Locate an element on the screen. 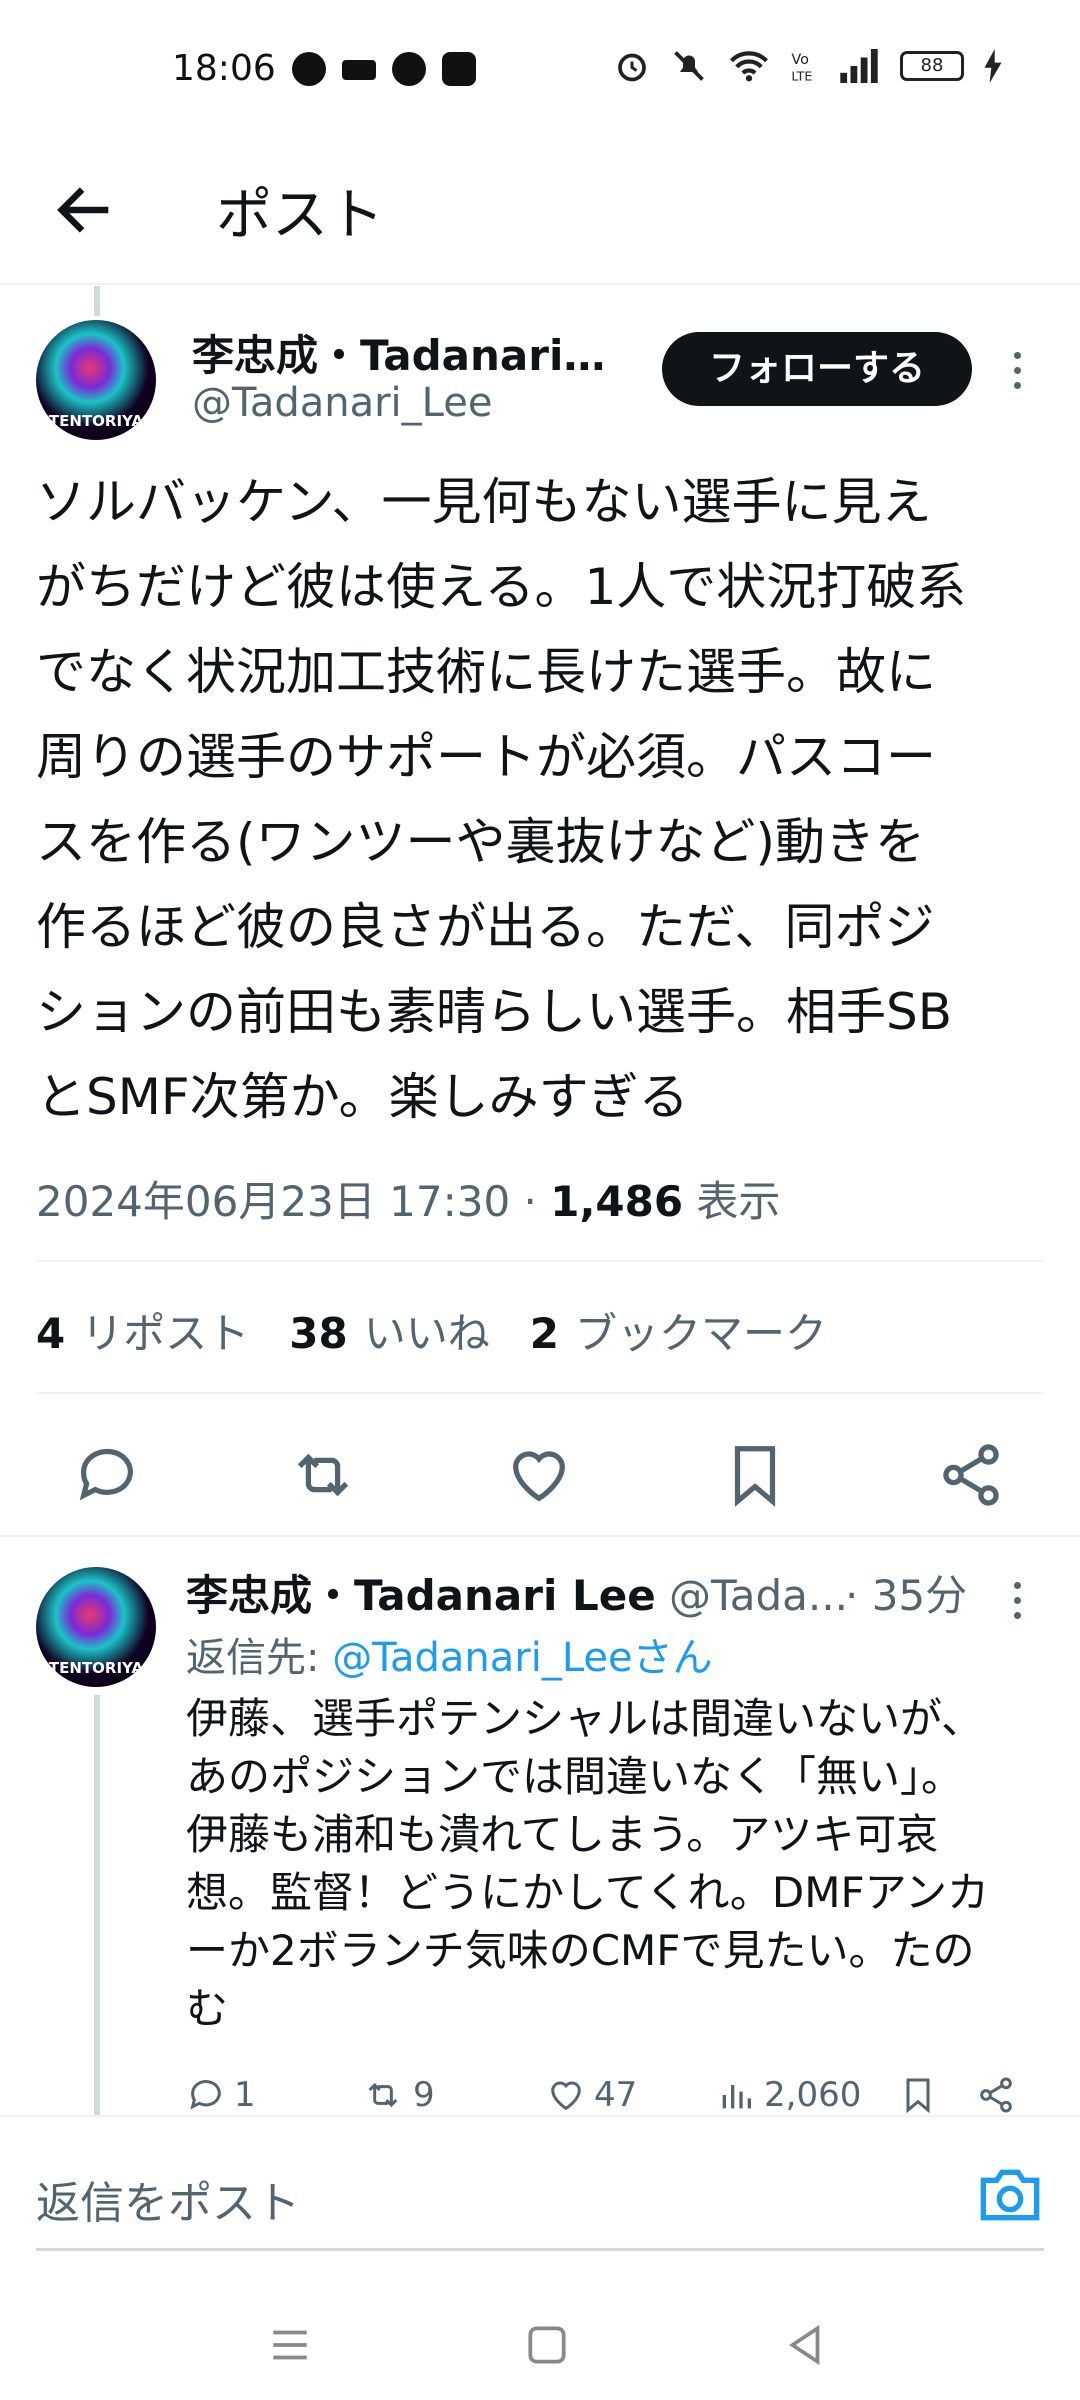 Image resolution: width=1080 pixels, height=2400 pixels. reply-input: 返信をポスト is located at coordinates (168, 2199).